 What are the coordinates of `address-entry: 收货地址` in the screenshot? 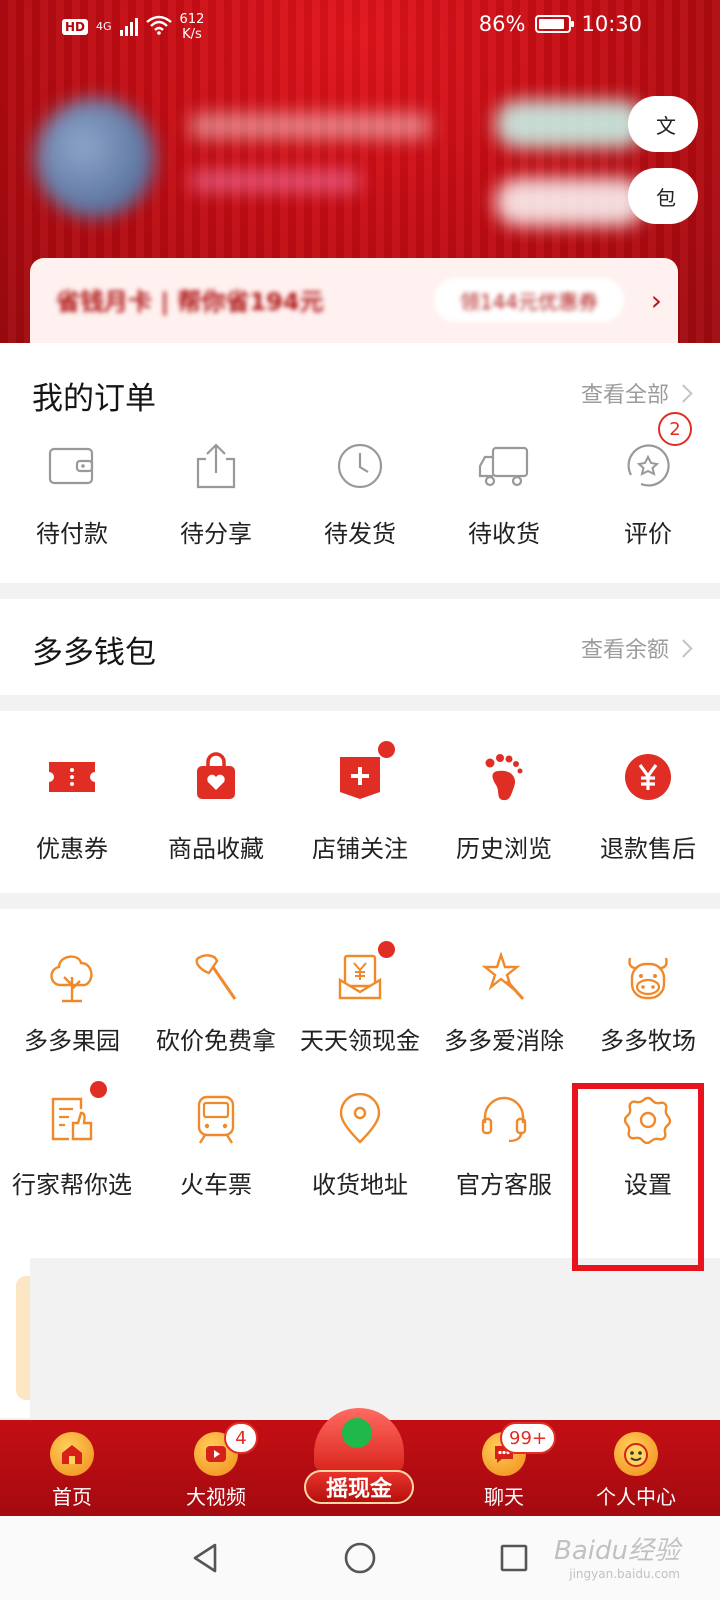 It's located at (360, 1145).